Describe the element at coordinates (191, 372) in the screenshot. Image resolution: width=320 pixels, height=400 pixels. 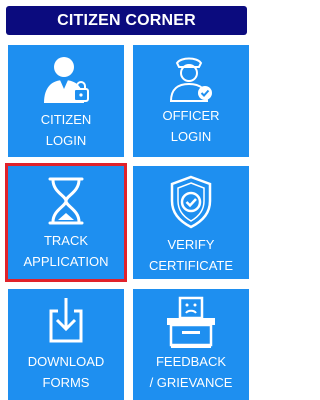
I see `tile-label: FEEDBACK / GRIEVANCE` at that location.